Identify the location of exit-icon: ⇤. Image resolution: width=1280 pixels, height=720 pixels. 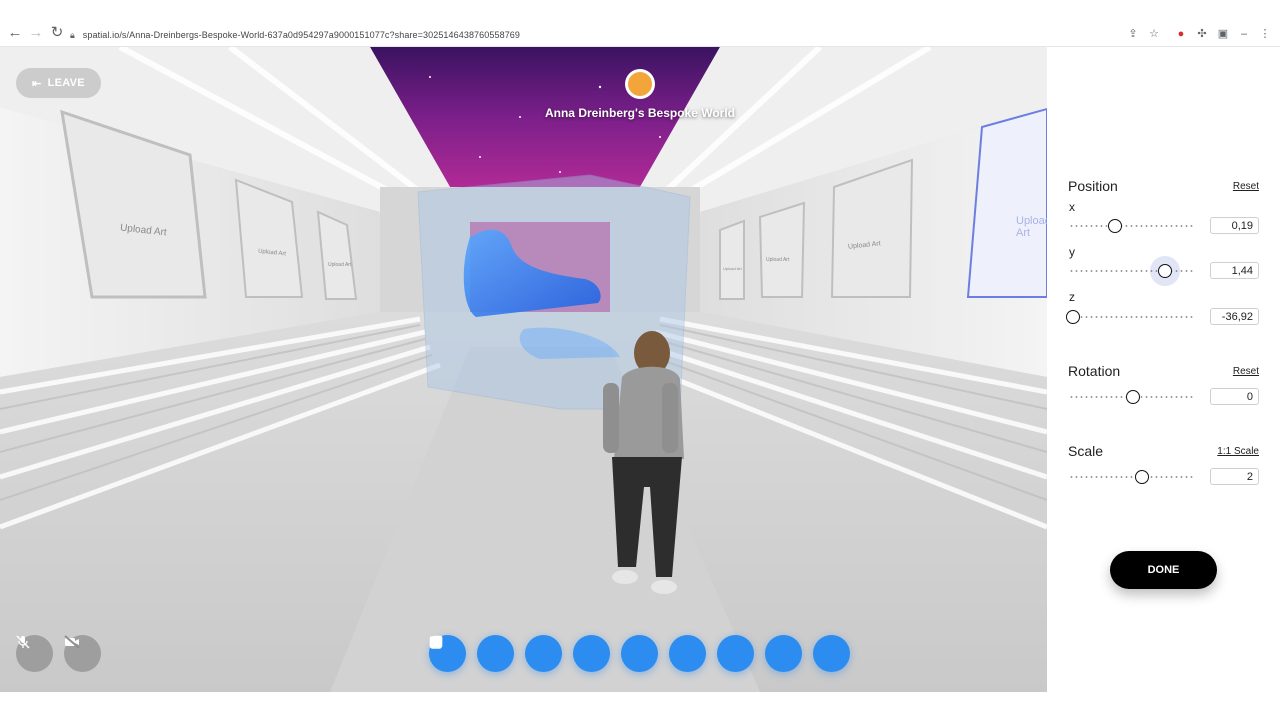
(37, 83).